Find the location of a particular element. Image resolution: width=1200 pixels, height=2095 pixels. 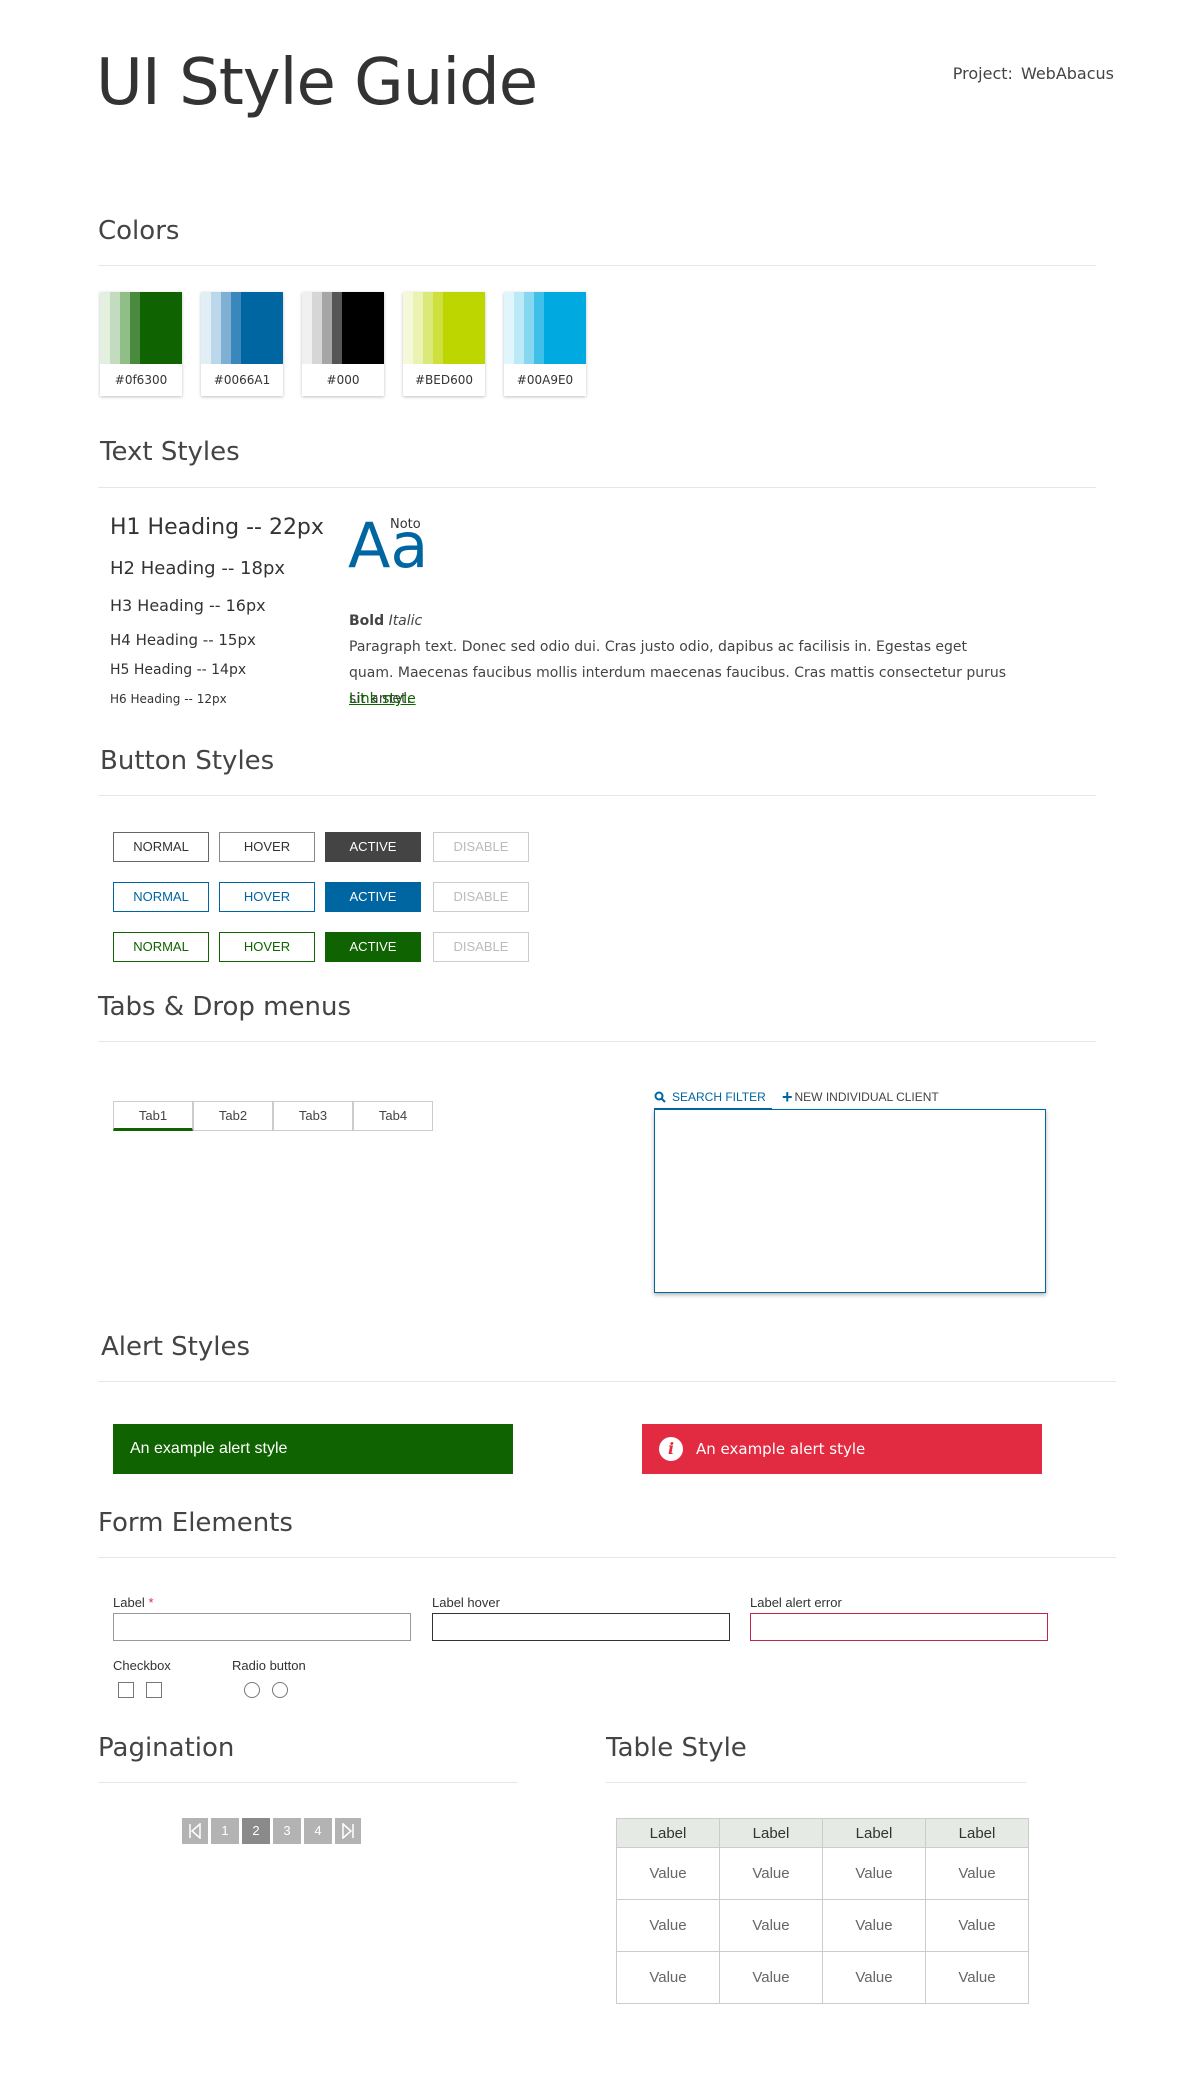

page-3: 3 is located at coordinates (287, 1831).